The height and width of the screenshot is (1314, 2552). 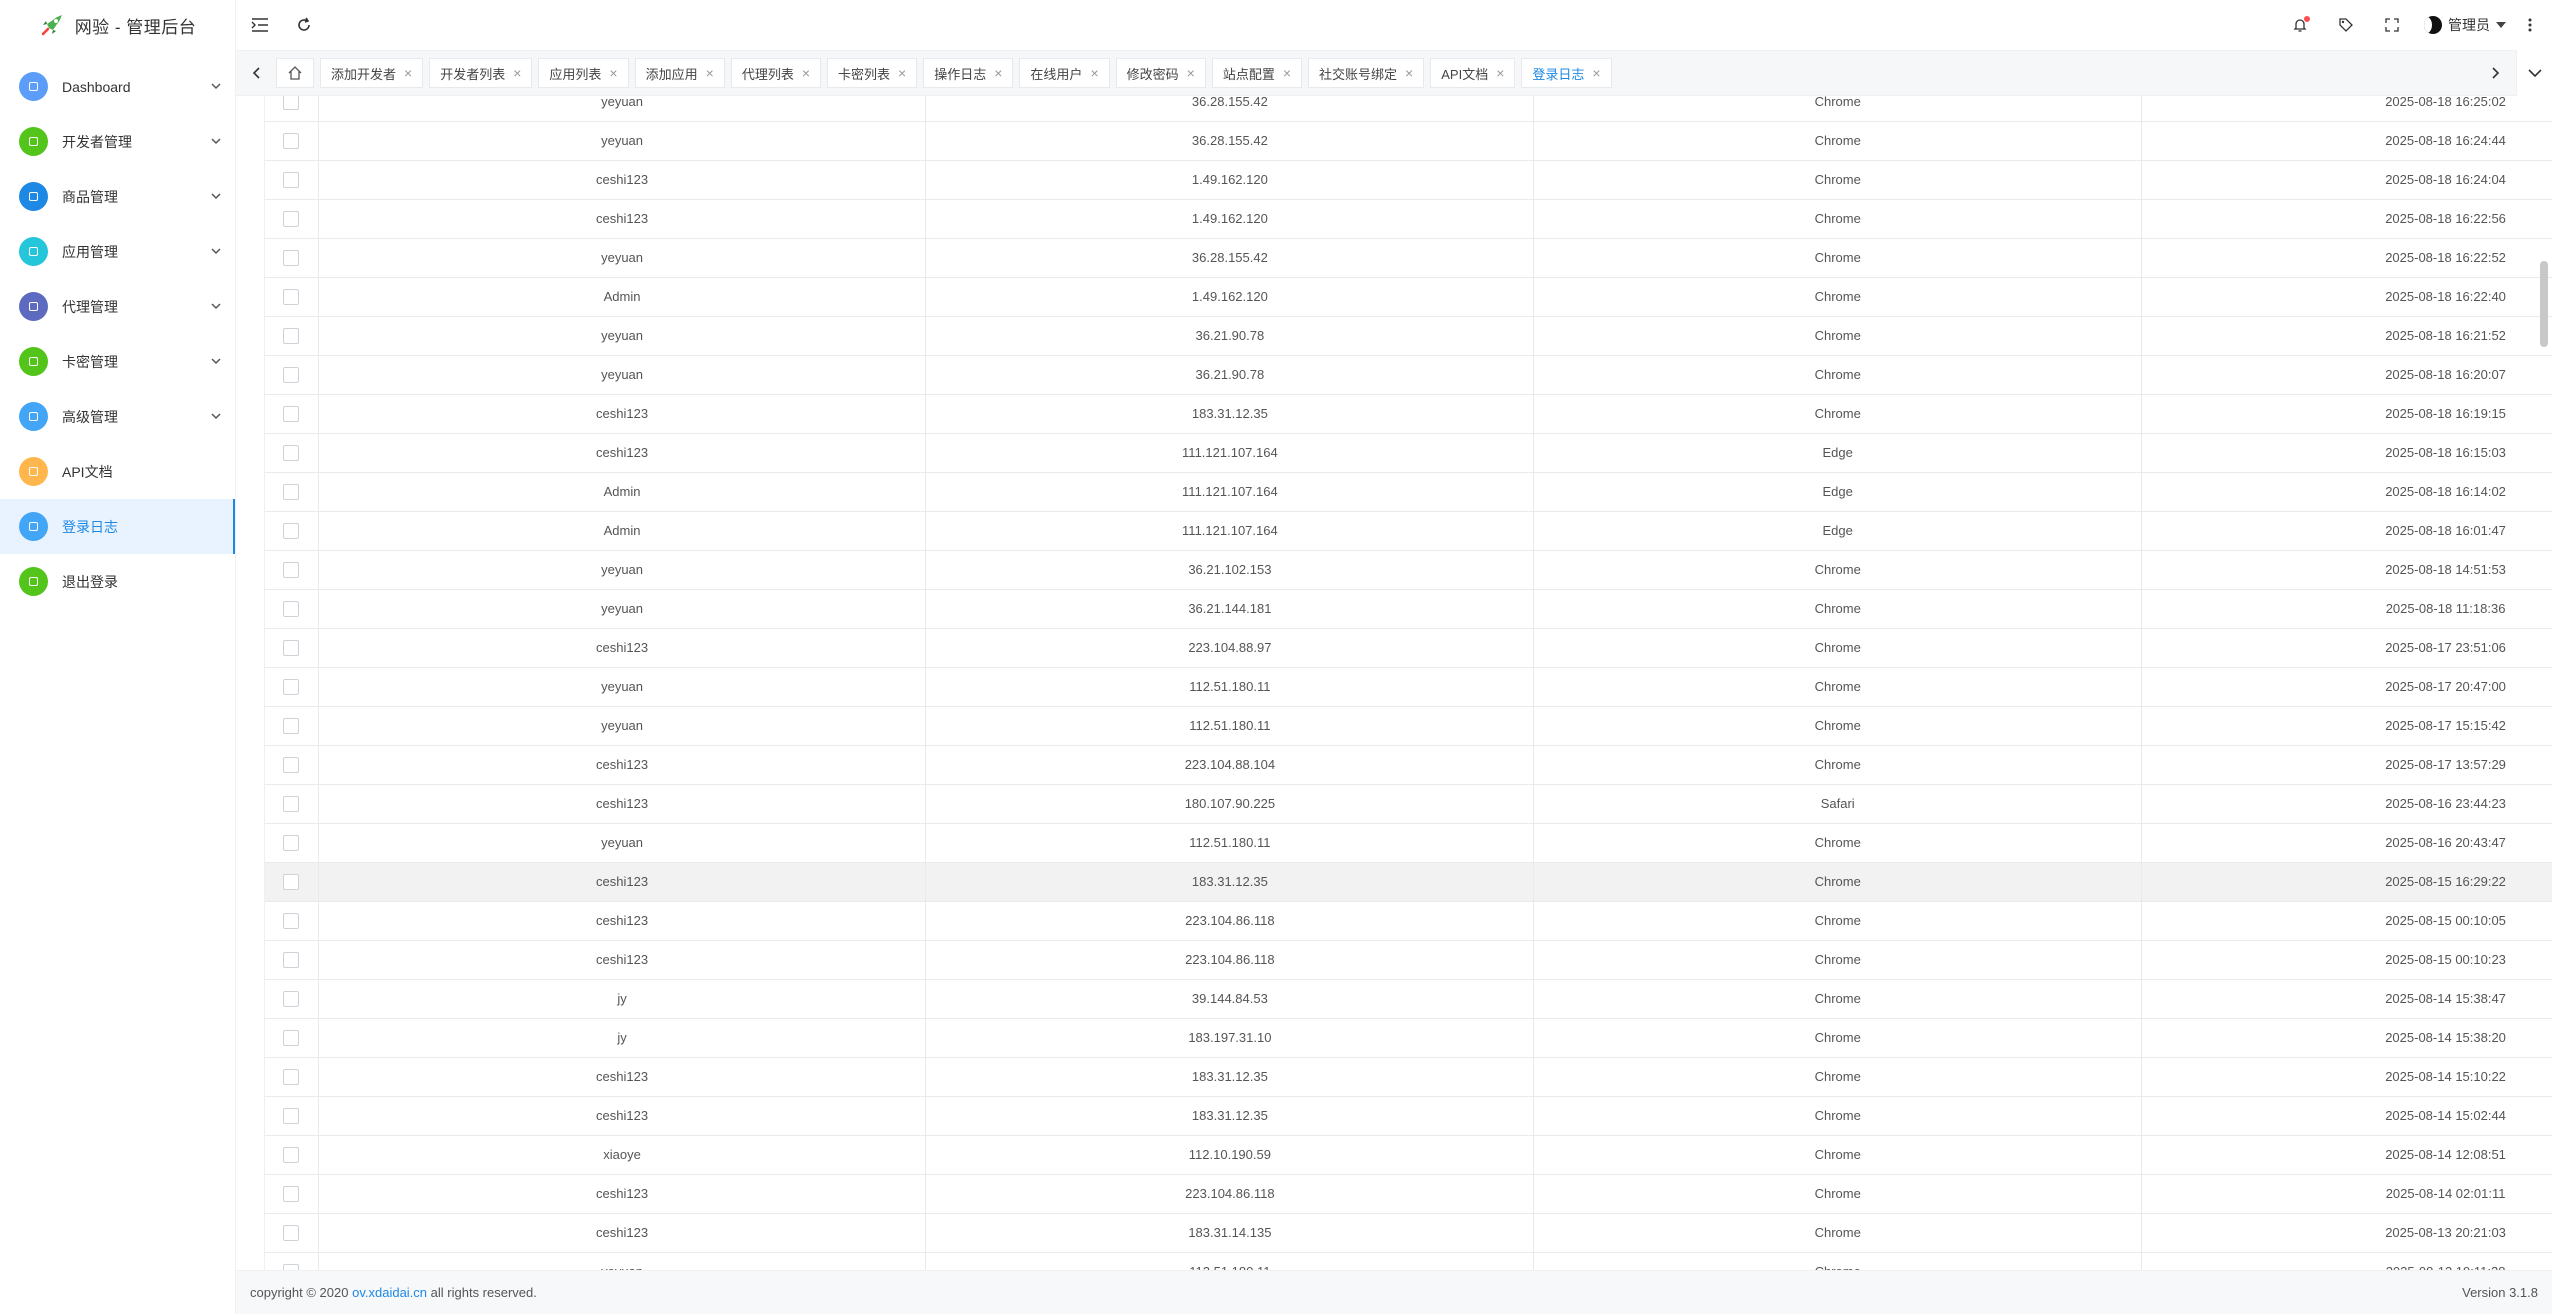 I want to click on tab-9: 站点配置 ×, so click(x=1257, y=73).